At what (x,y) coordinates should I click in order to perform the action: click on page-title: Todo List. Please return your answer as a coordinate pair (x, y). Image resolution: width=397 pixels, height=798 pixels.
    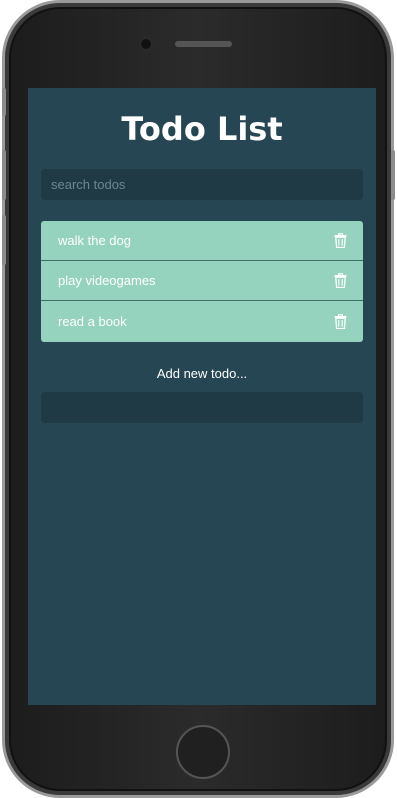
    Looking at the image, I should click on (202, 129).